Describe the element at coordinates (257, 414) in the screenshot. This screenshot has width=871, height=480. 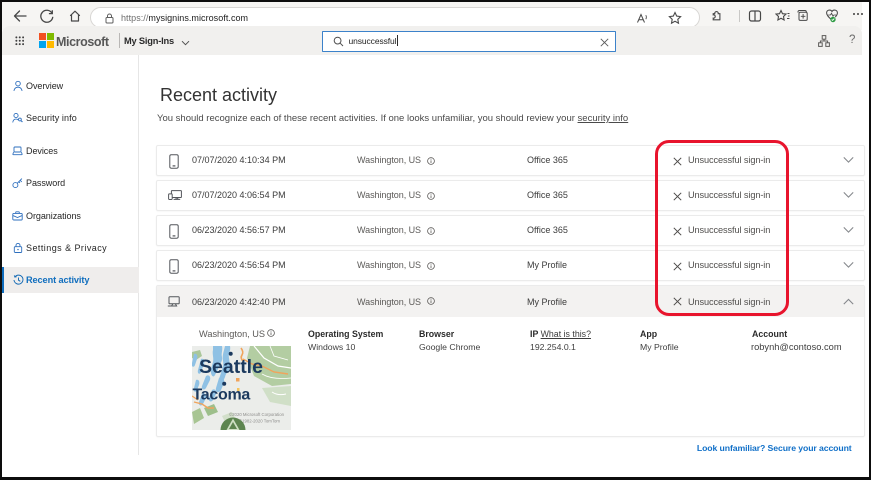
I see `svg-text: ©2020 Microsoft Corporation` at that location.